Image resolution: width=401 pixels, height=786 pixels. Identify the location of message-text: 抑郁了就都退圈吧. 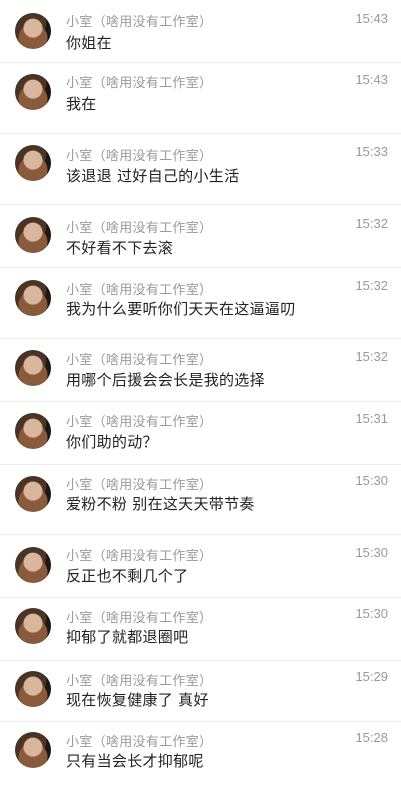
(127, 637).